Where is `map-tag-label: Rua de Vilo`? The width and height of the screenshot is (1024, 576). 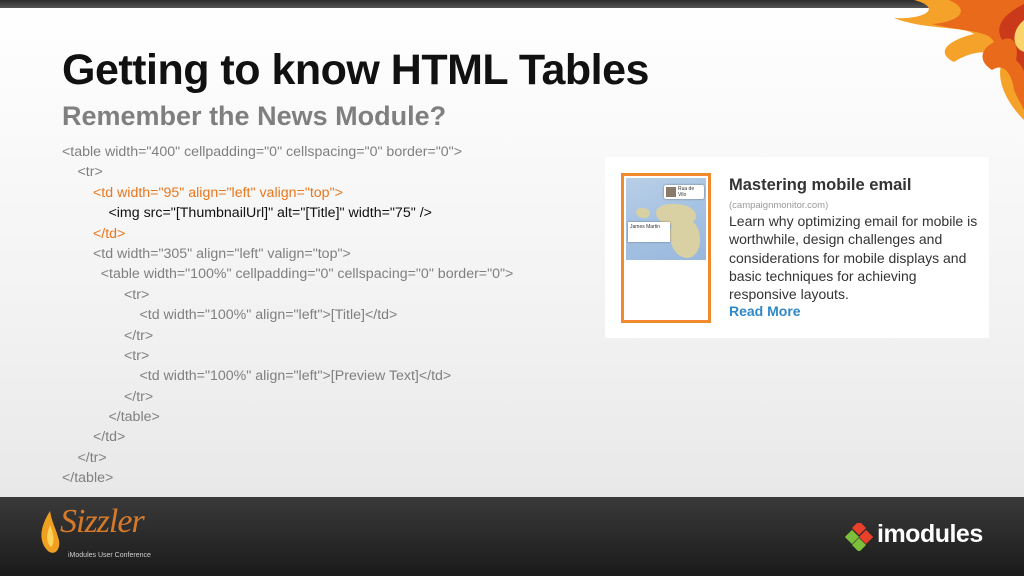 map-tag-label: Rua de Vilo is located at coordinates (686, 192).